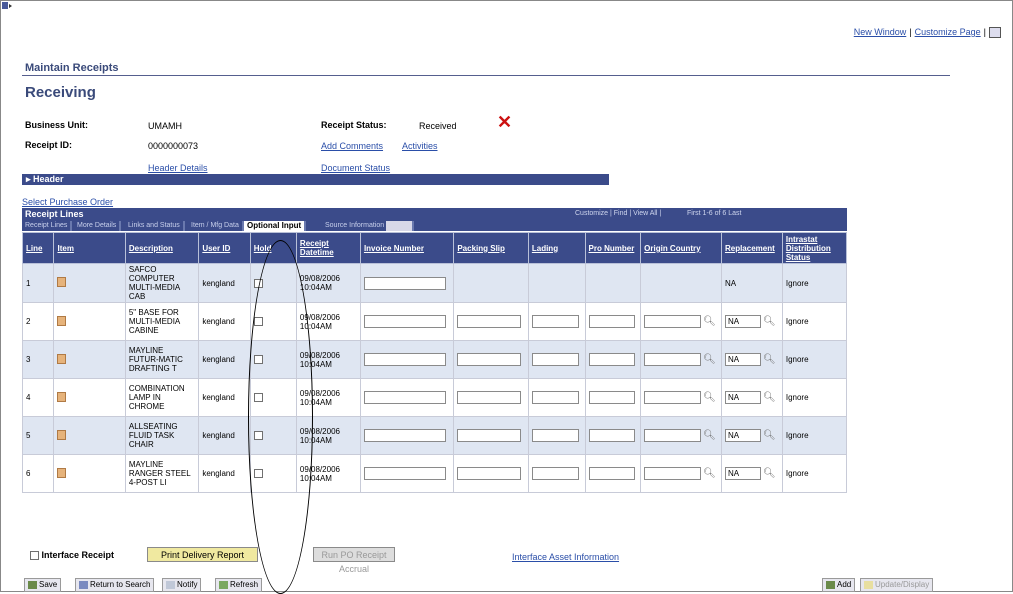 This screenshot has height=594, width=1013. What do you see at coordinates (995, 33) in the screenshot?
I see `print-icon` at bounding box center [995, 33].